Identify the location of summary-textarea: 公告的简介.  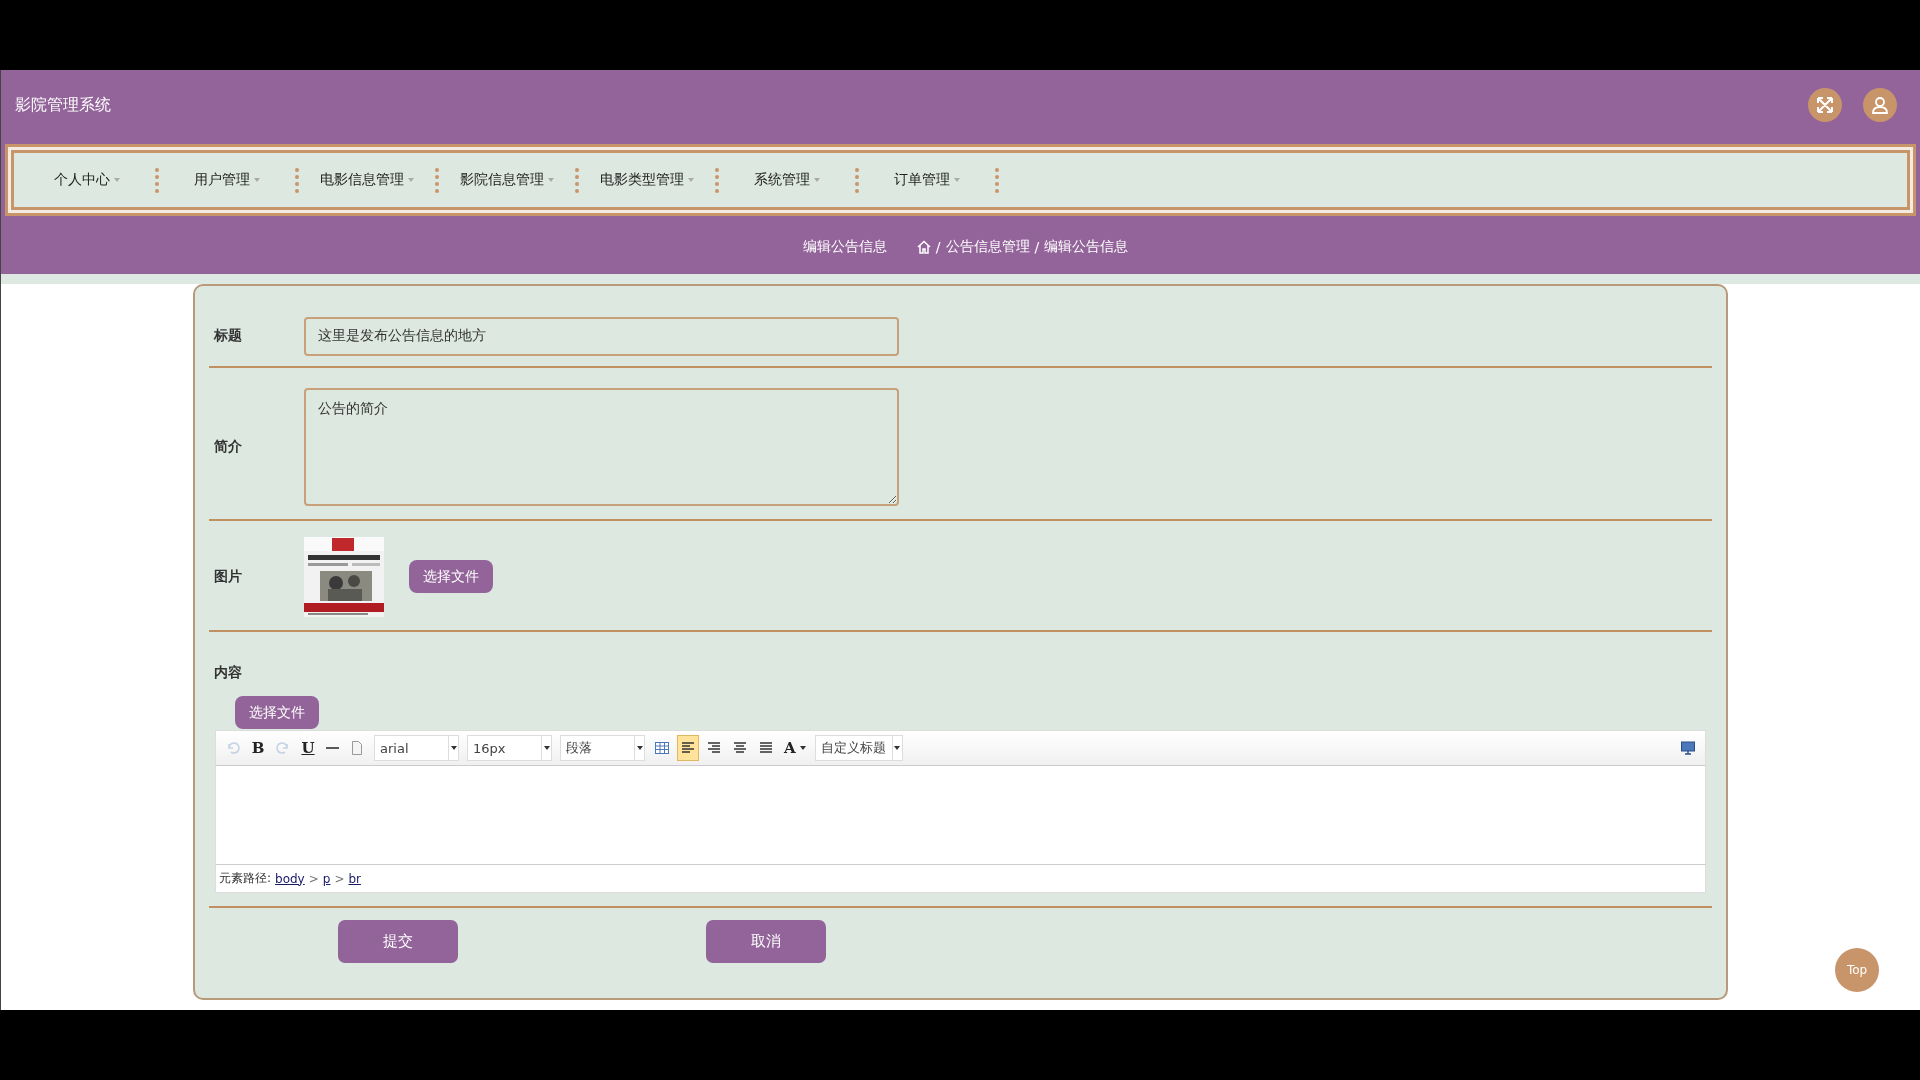
(601, 446).